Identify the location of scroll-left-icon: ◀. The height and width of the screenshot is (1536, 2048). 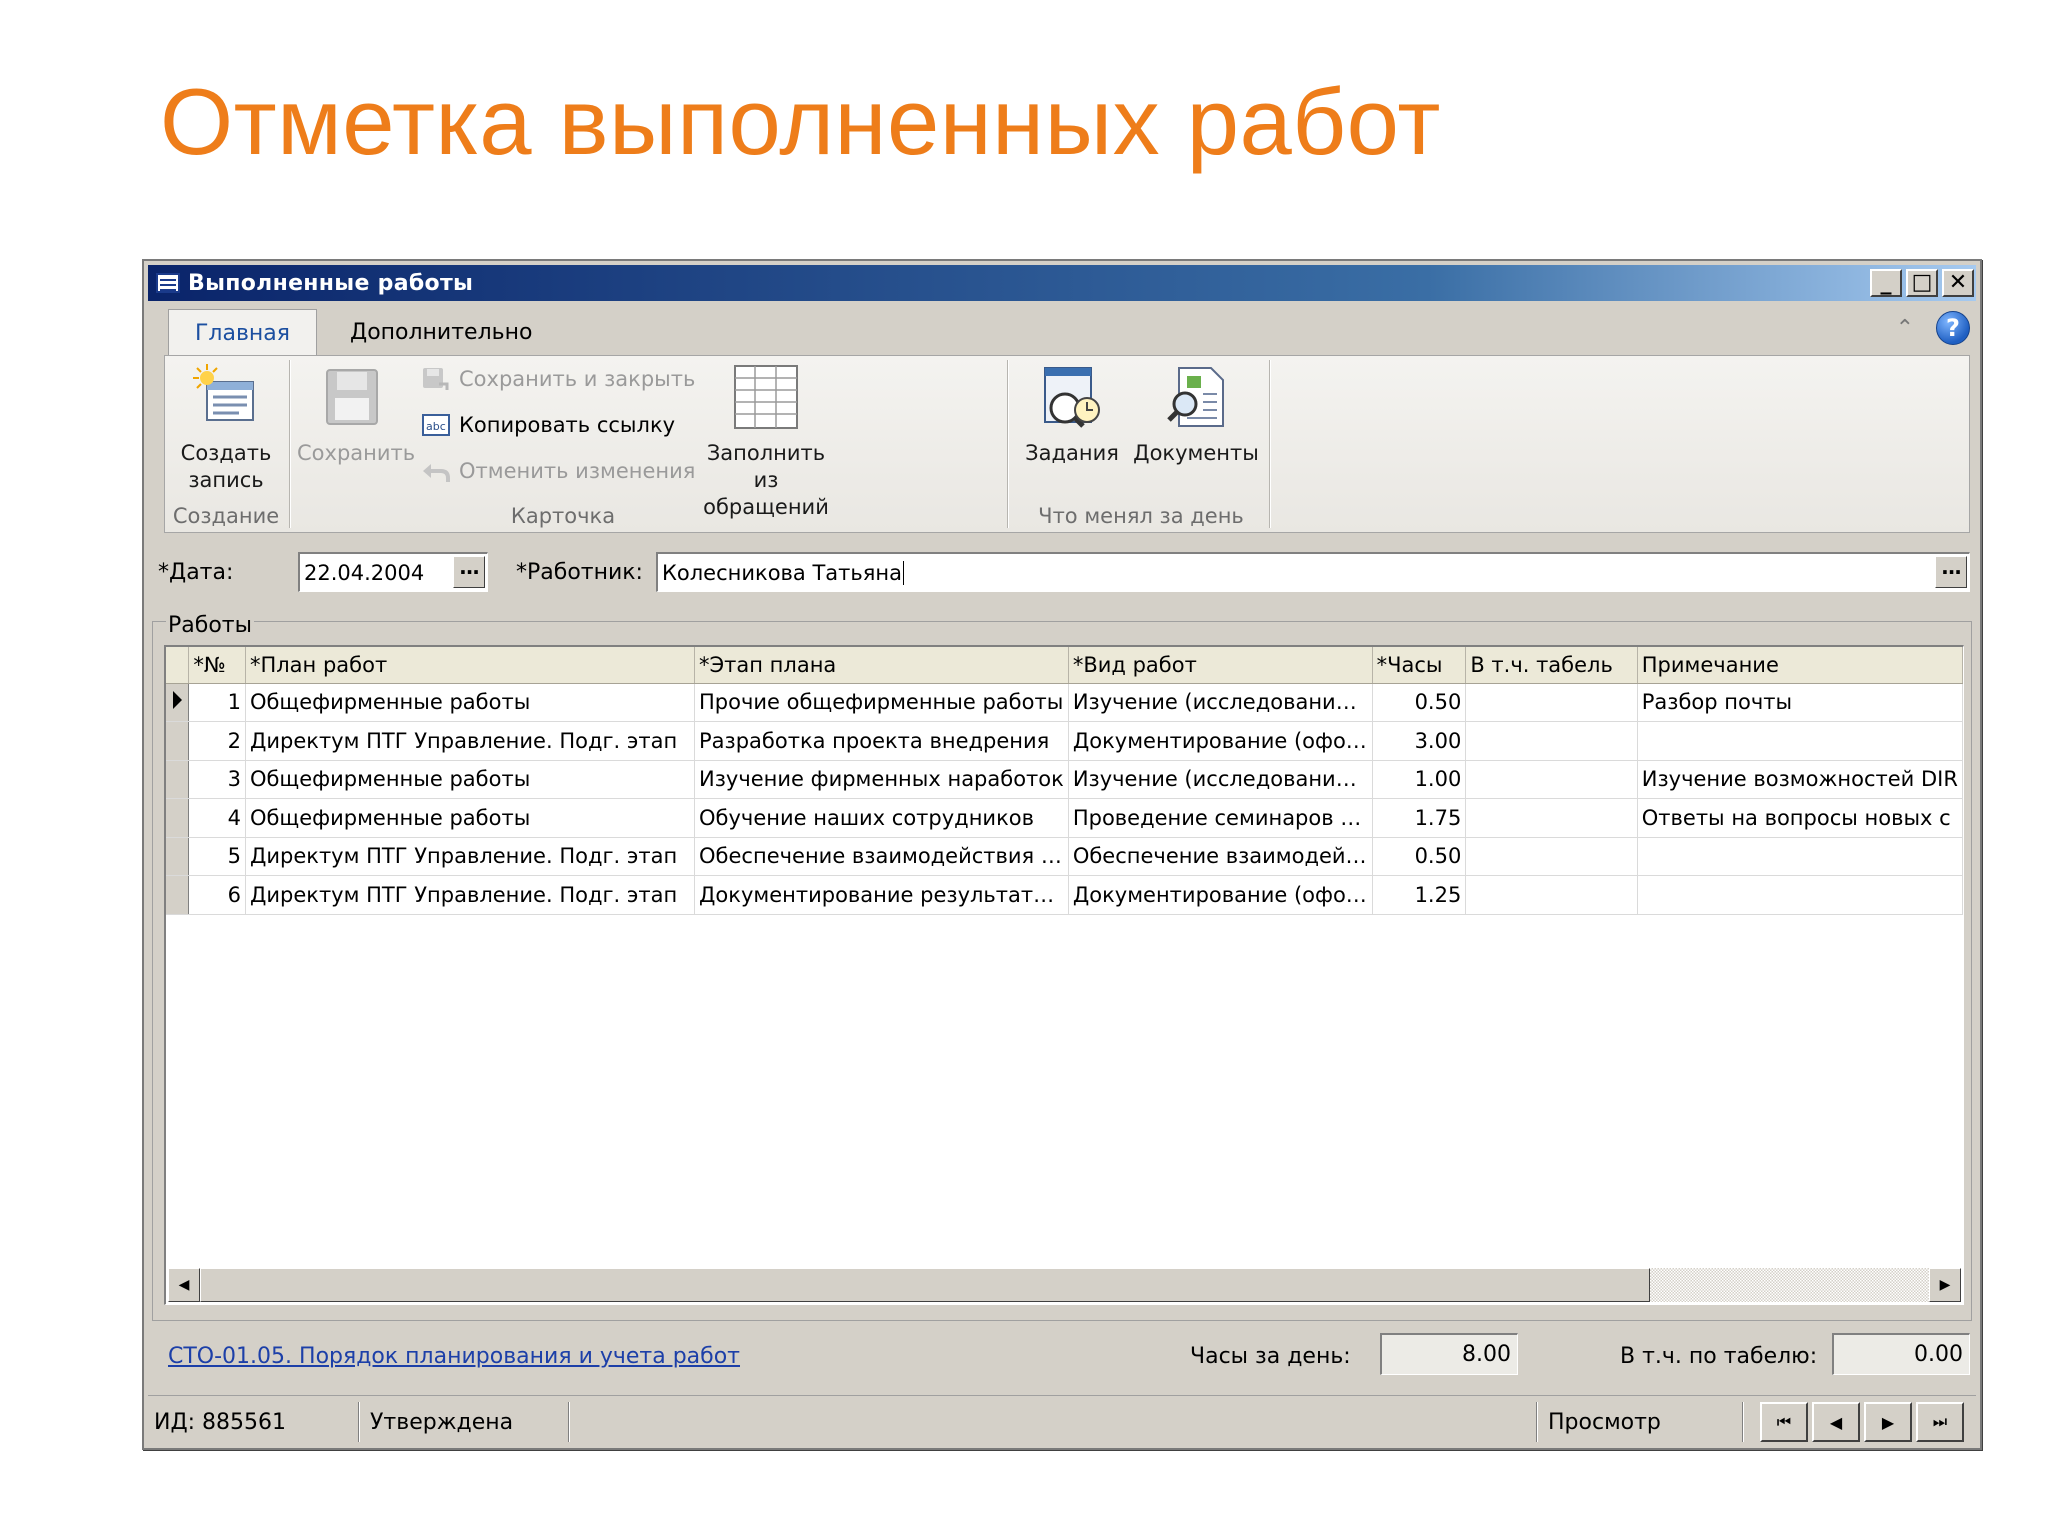
(184, 1285).